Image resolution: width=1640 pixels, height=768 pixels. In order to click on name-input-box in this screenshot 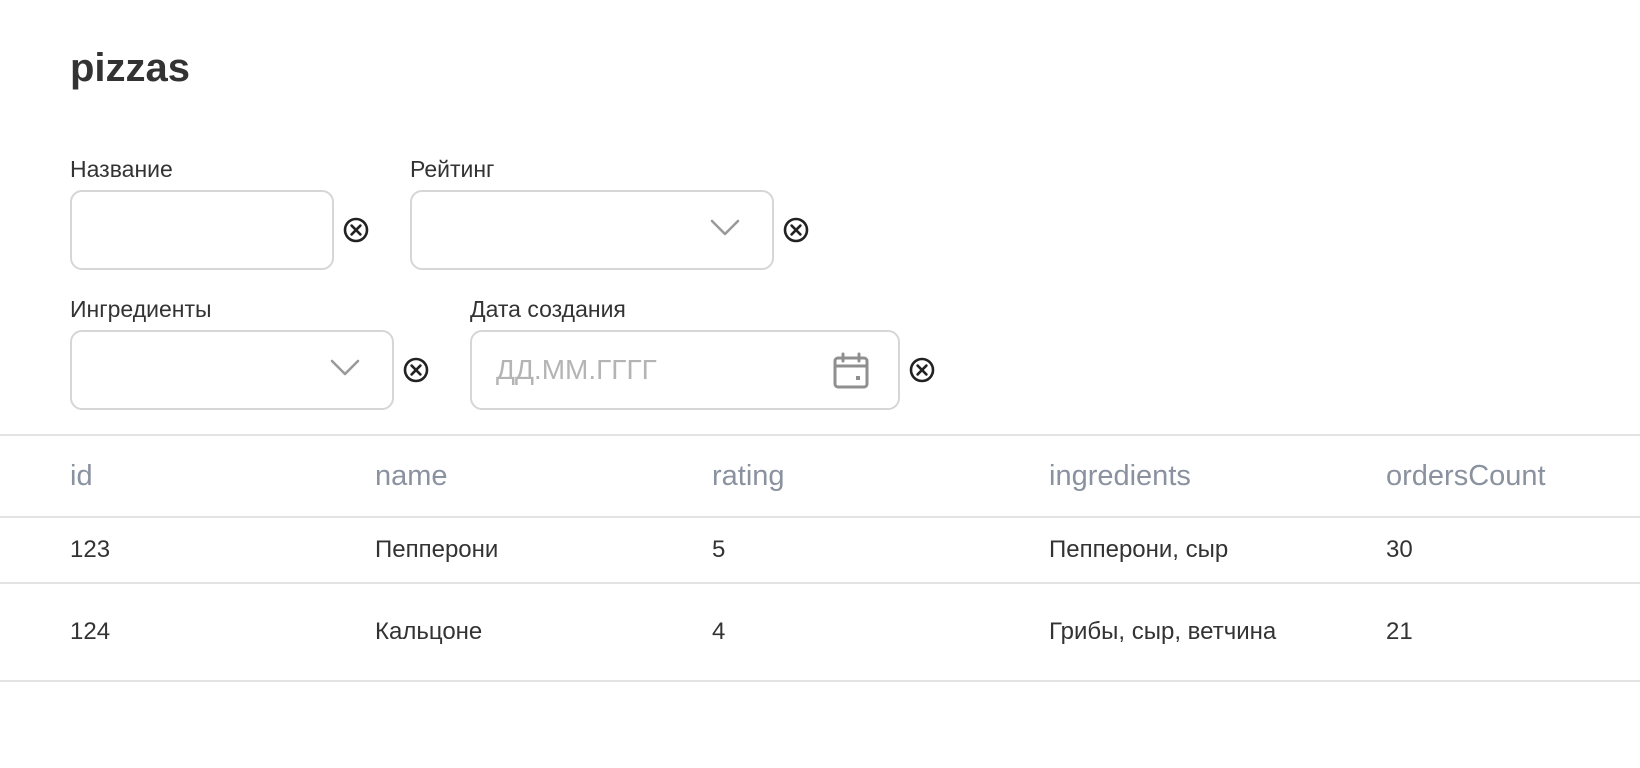, I will do `click(202, 230)`.